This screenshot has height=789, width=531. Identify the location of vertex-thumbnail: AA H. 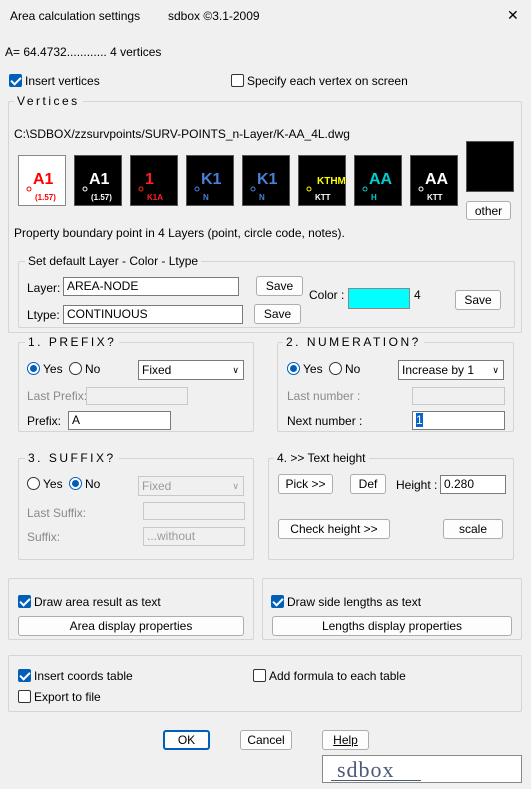
(378, 180).